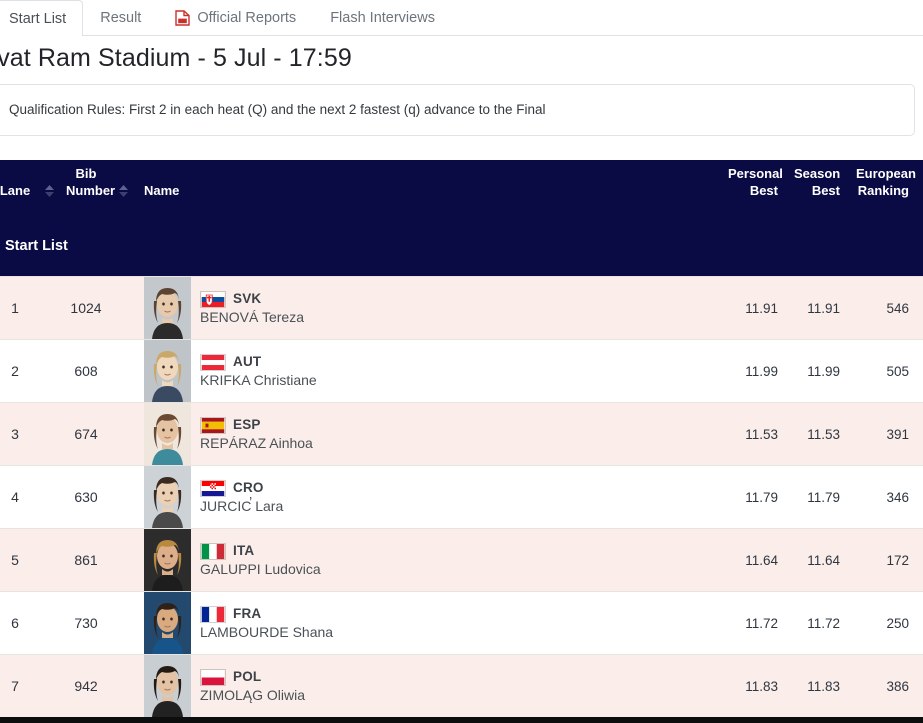 This screenshot has height=723, width=923. What do you see at coordinates (433, 308) in the screenshot?
I see `athlete-entry: SVK BENOVÁ Tereza` at bounding box center [433, 308].